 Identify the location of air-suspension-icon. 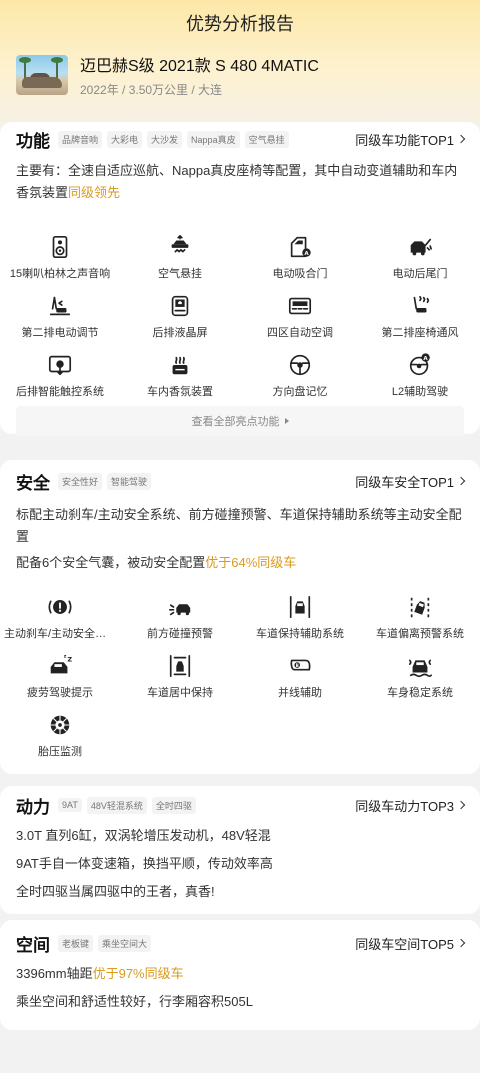
(180, 244).